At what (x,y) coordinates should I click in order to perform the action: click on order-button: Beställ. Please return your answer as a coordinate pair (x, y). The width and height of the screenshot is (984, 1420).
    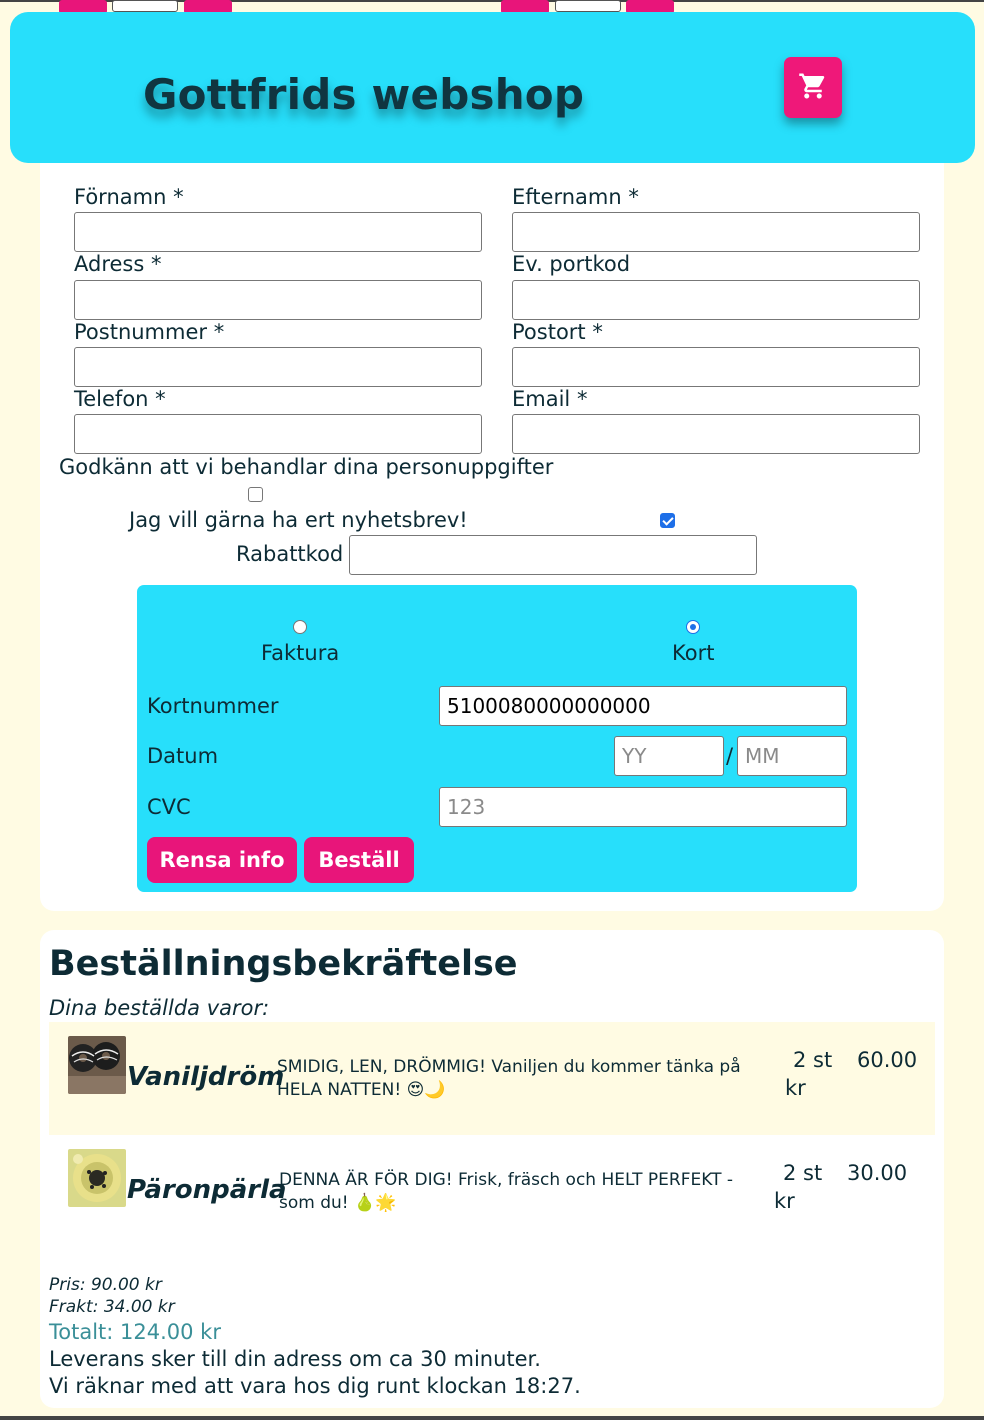
    Looking at the image, I should click on (359, 860).